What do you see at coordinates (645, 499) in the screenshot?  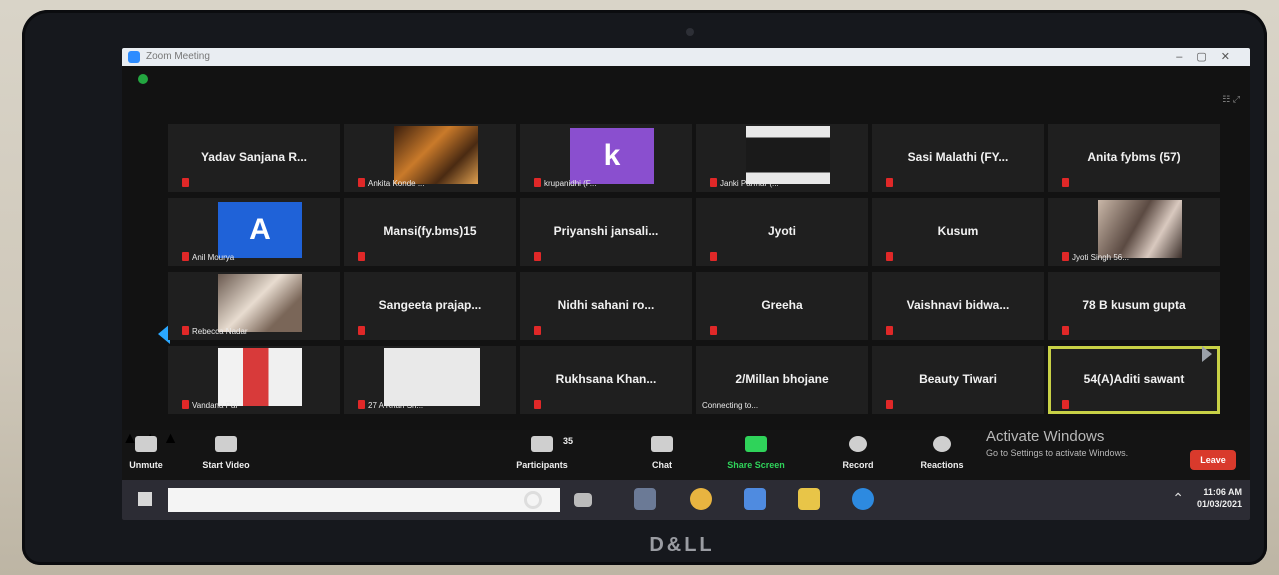 I see `zoom-taskbar-icon` at bounding box center [645, 499].